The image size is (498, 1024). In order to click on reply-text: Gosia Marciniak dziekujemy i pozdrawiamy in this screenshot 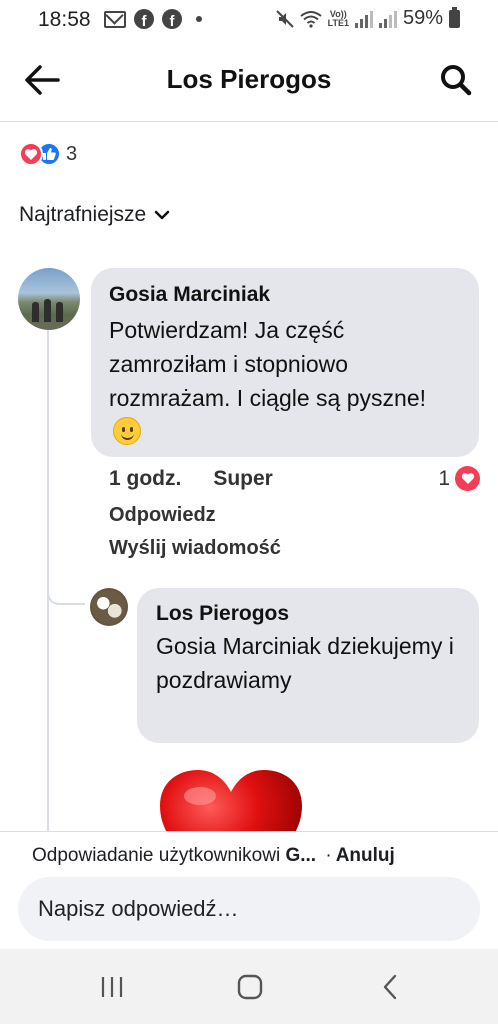, I will do `click(305, 663)`.